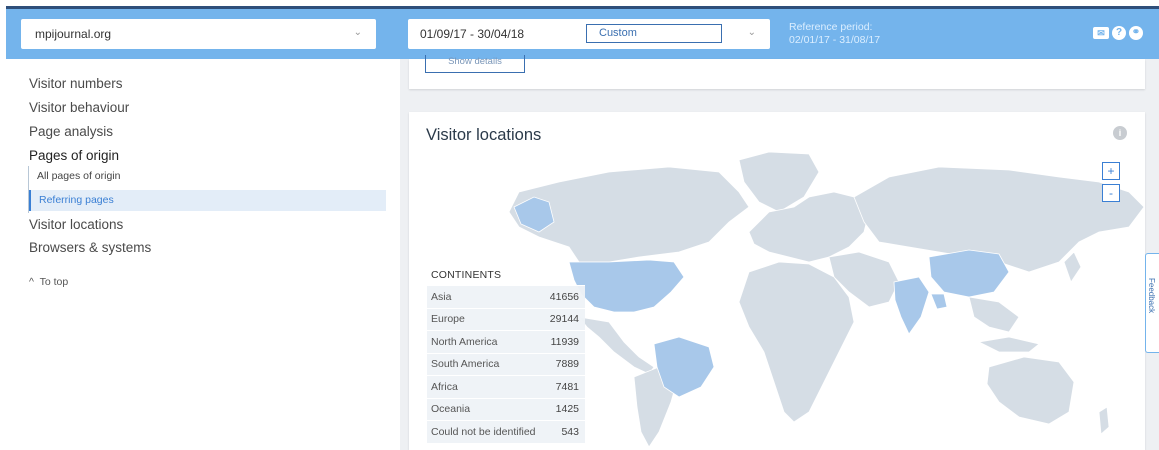 The image size is (1159, 450). Describe the element at coordinates (76, 83) in the screenshot. I see `sidebar-item-visitor-numbers: Visitor numbers` at that location.